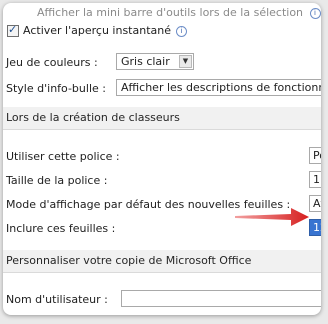 This screenshot has height=324, width=328. What do you see at coordinates (57, 180) in the screenshot?
I see `font-size-label: Taille de la police :` at bounding box center [57, 180].